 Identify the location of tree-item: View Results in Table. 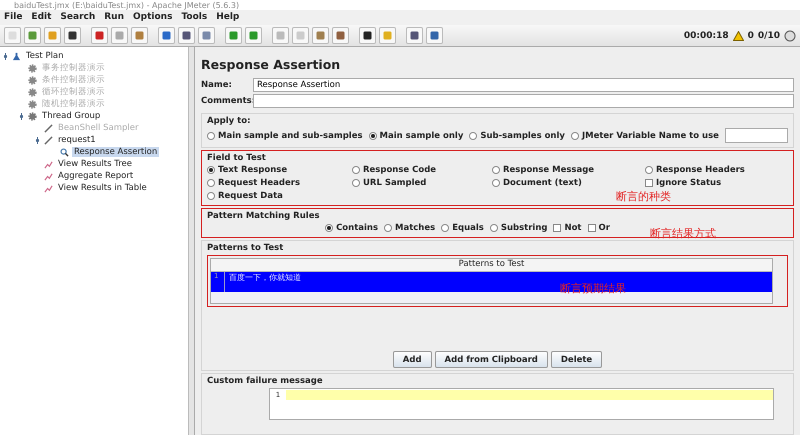
(102, 188).